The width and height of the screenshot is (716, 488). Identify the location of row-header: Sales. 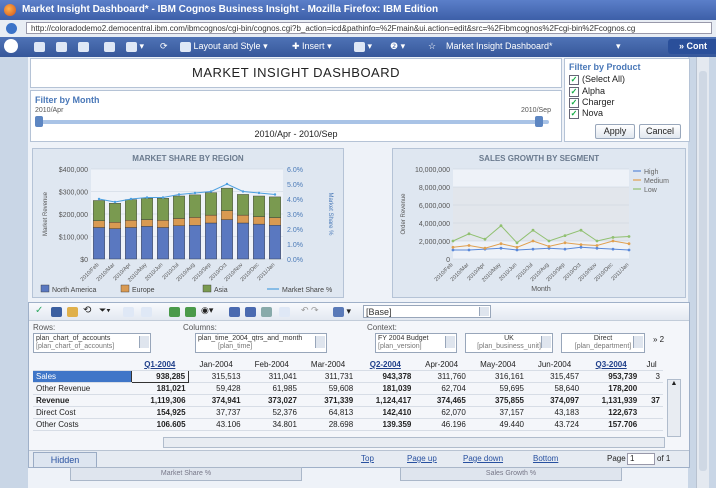
(82, 376).